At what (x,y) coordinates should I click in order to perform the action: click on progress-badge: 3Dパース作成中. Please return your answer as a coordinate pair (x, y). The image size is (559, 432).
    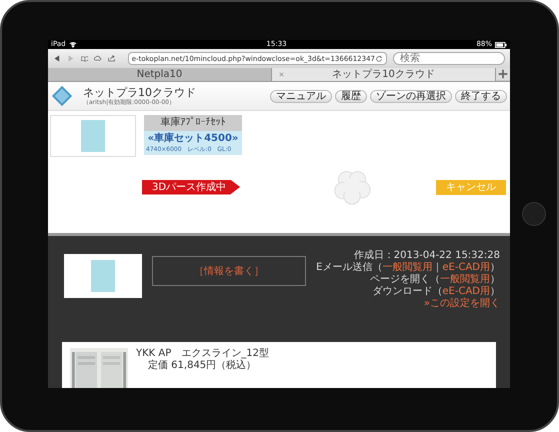
    Looking at the image, I should click on (191, 187).